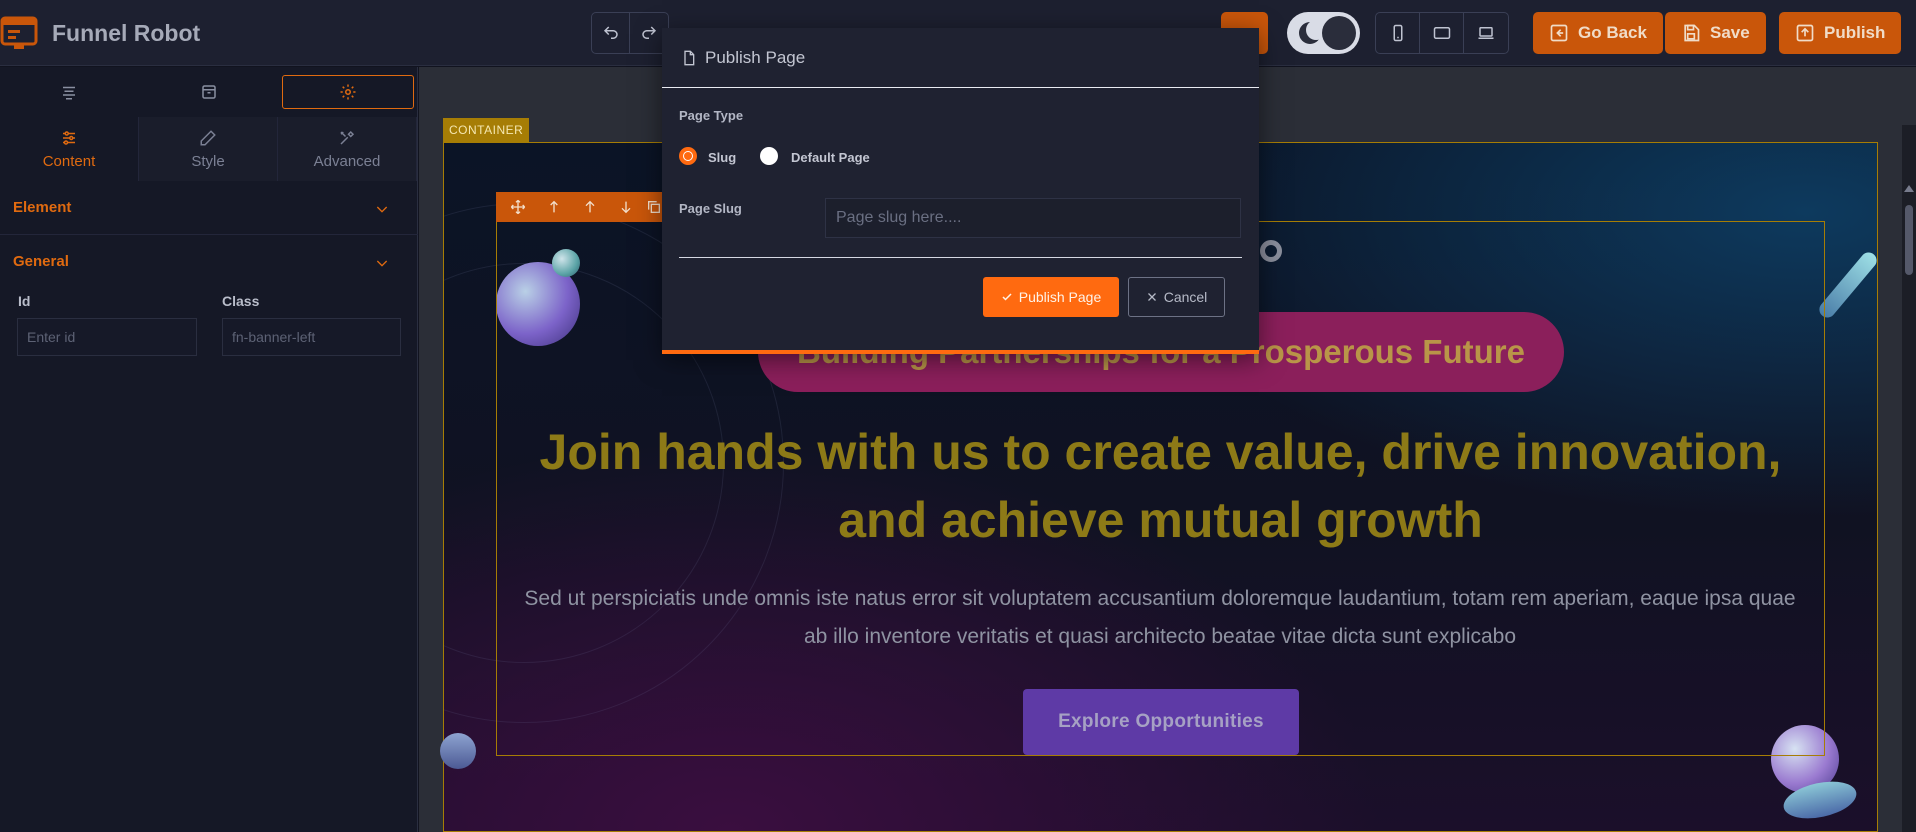  What do you see at coordinates (960, 58) in the screenshot?
I see `modal-header: Publish Page` at bounding box center [960, 58].